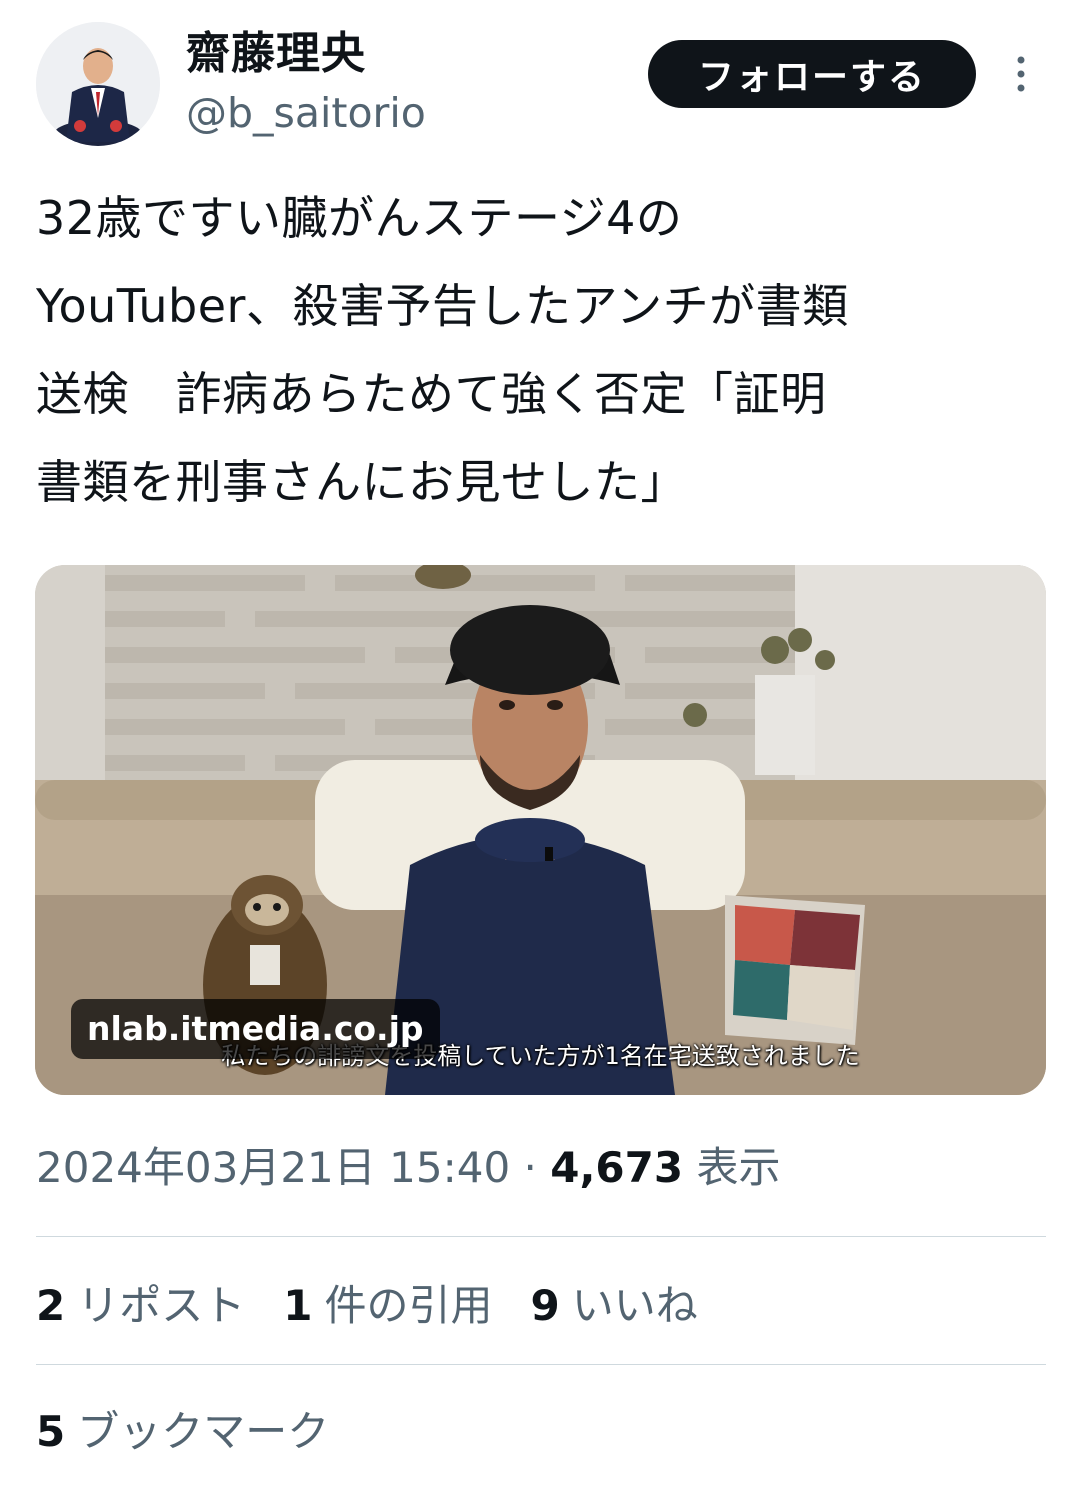 The image size is (1080, 1499). What do you see at coordinates (255, 1029) in the screenshot?
I see `link-domain-badge: nlab.itmedia.co.jp` at bounding box center [255, 1029].